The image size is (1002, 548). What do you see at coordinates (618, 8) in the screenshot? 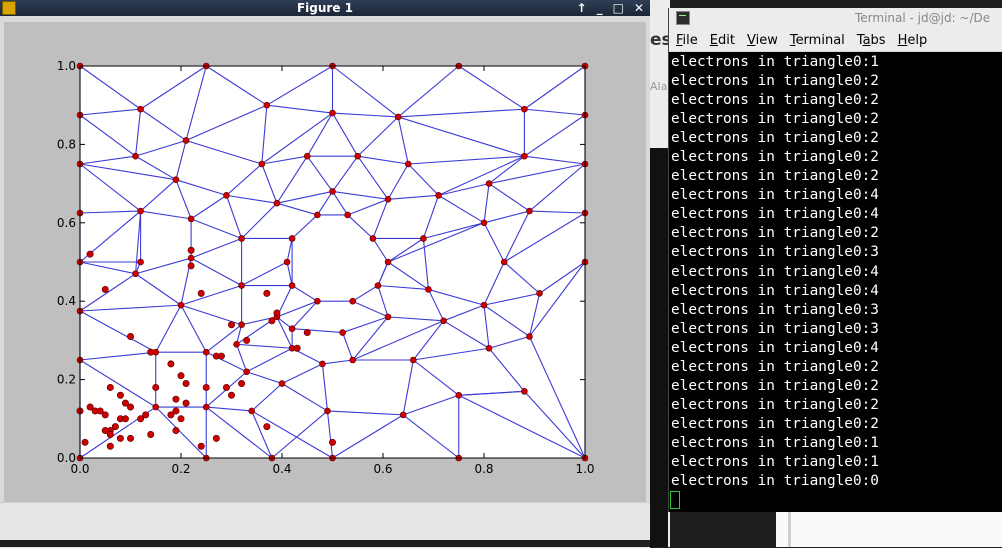
I see `maximize-icon: □` at bounding box center [618, 8].